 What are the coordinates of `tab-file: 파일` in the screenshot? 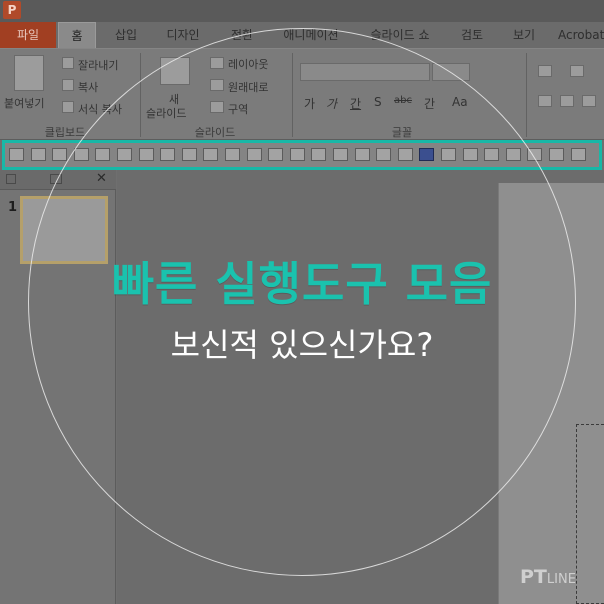 It's located at (28, 35).